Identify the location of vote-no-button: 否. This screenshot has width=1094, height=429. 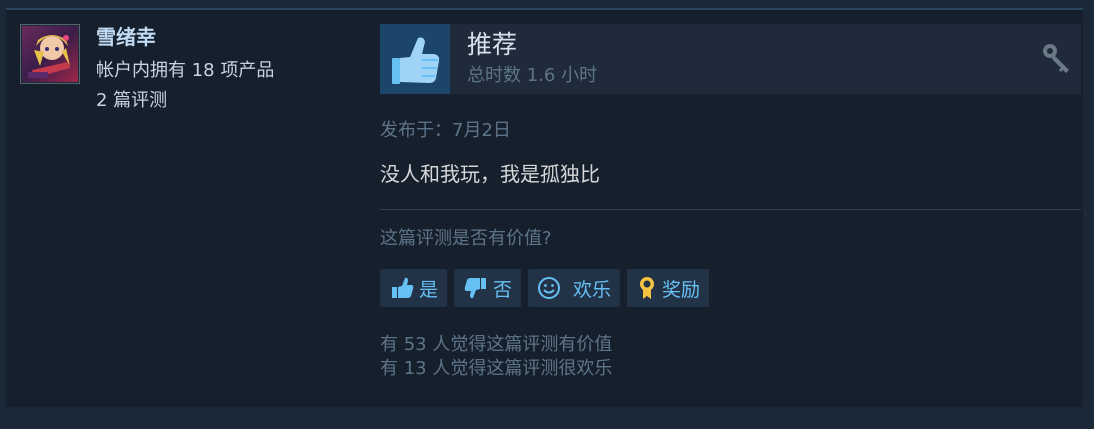
(488, 288).